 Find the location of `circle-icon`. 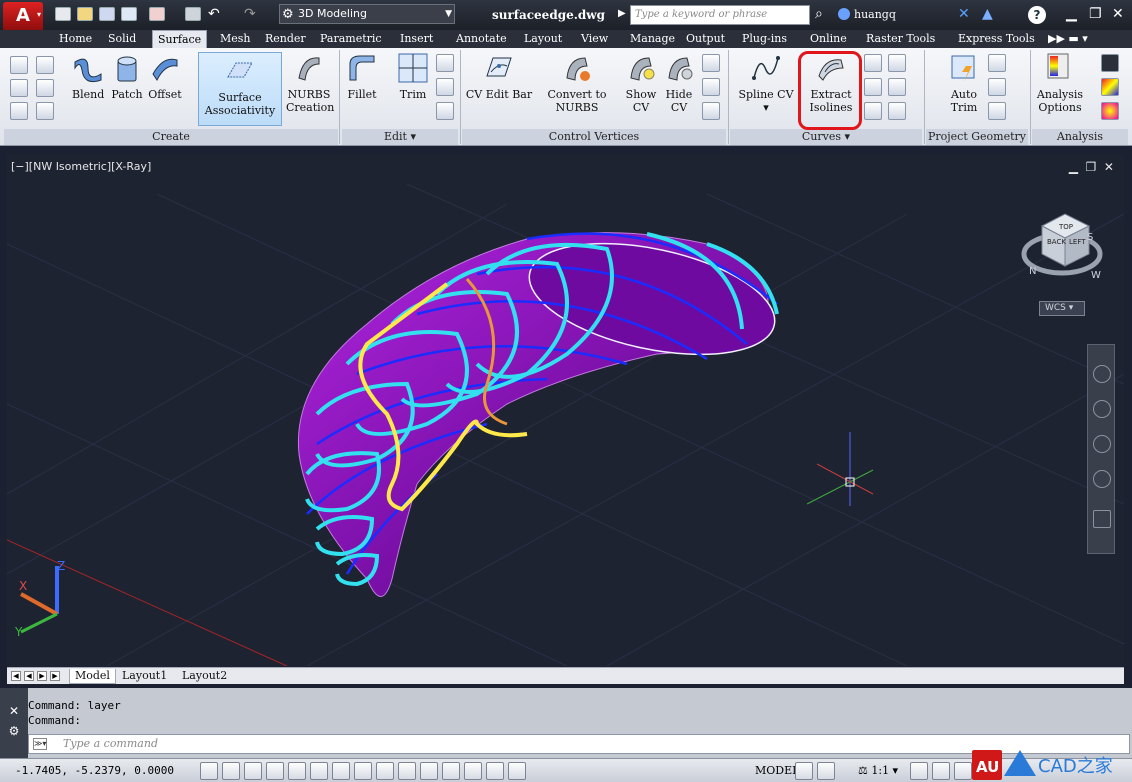

circle-icon is located at coordinates (897, 111).